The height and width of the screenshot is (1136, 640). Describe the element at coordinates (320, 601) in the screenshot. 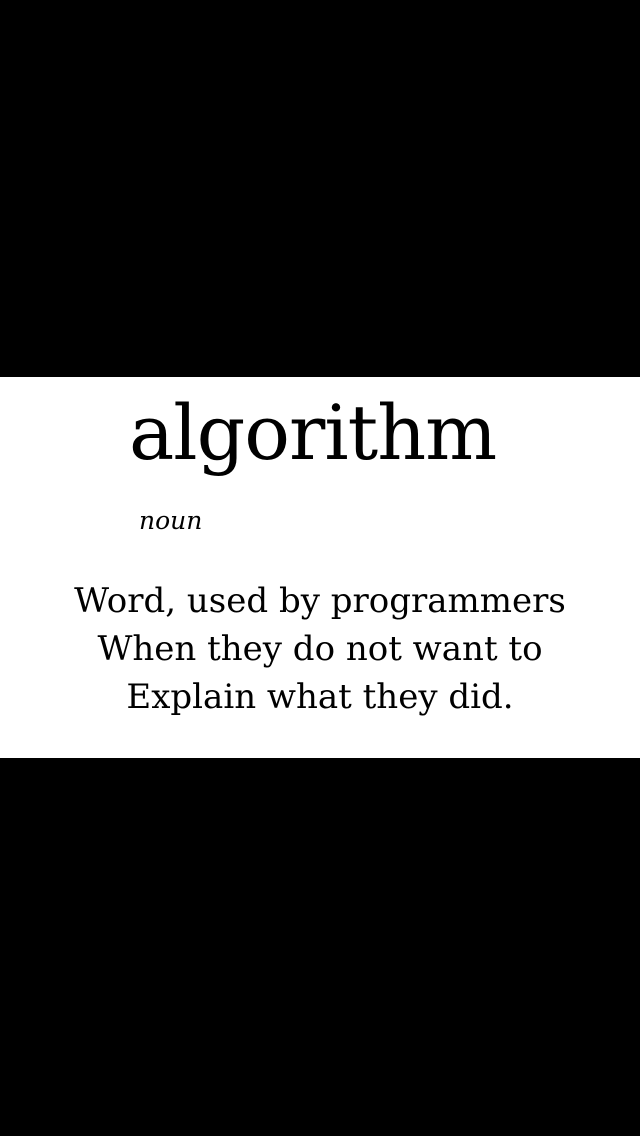

I see `definition-line: Word, used by programmers` at that location.